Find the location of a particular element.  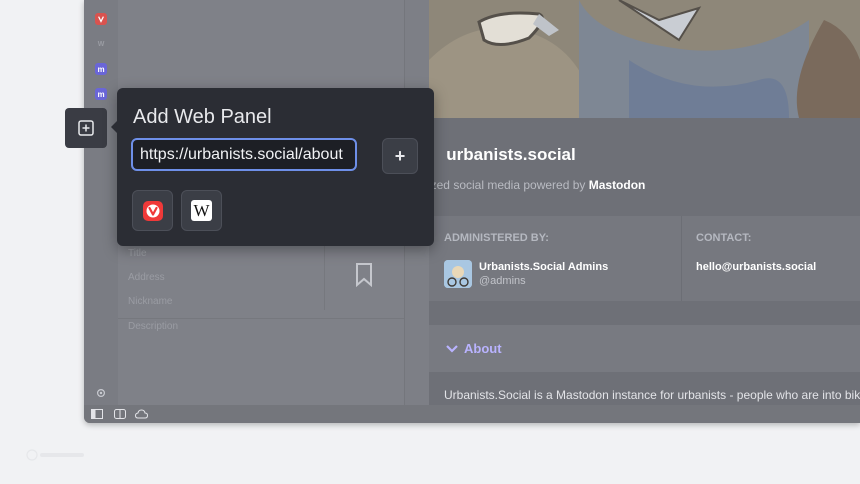

description-field: Description is located at coordinates (153, 326).